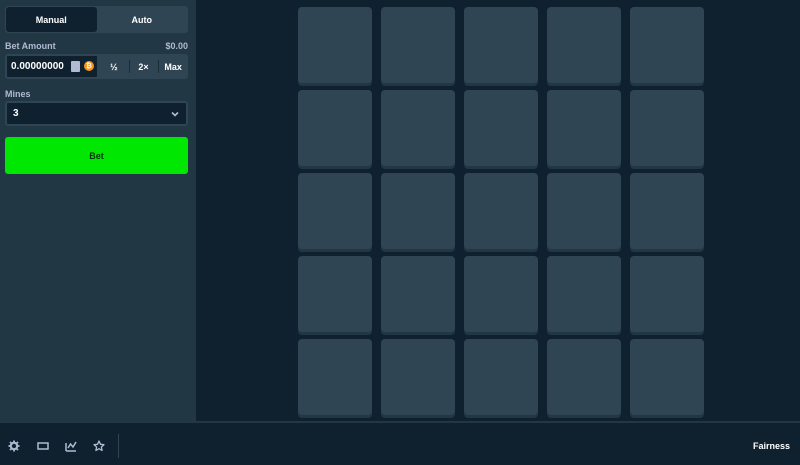  Describe the element at coordinates (118, 446) in the screenshot. I see `footer-divider` at that location.